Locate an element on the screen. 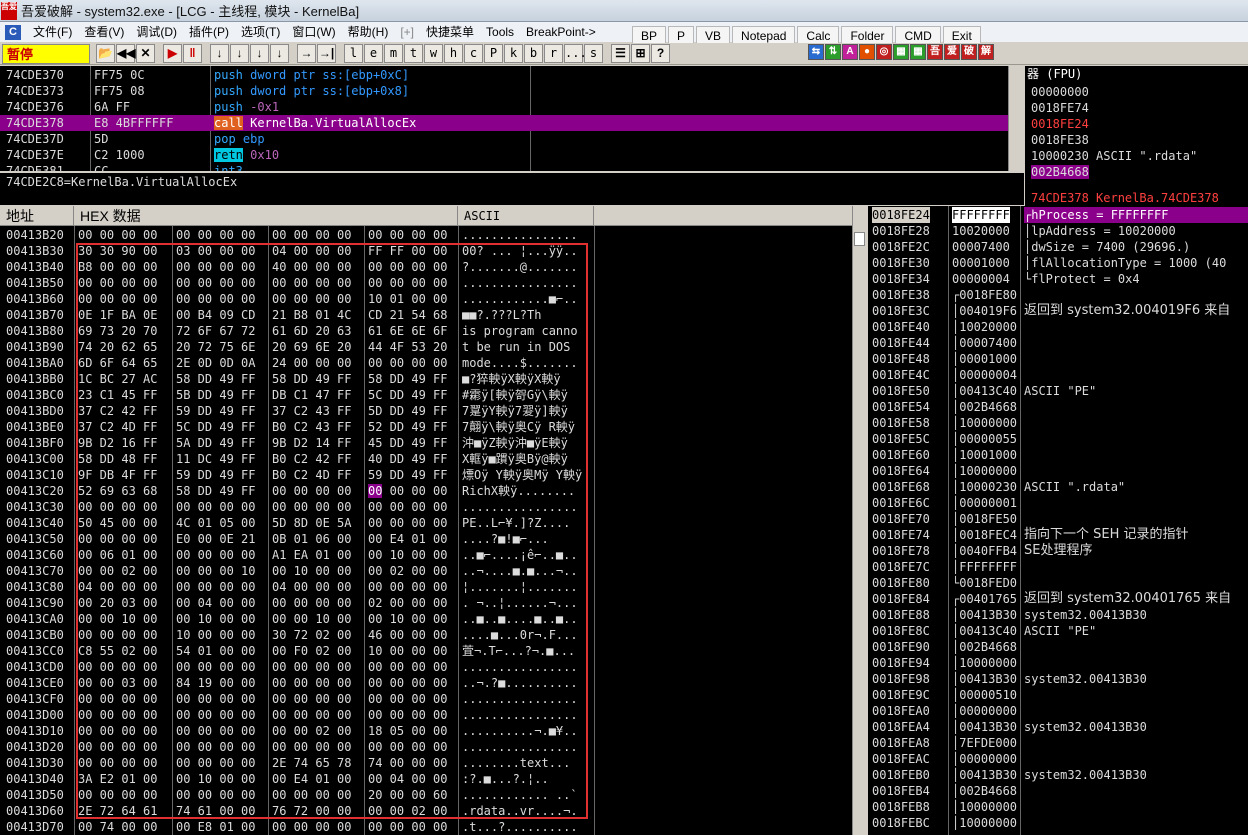 The width and height of the screenshot is (1248, 835). toolbar-button: →| is located at coordinates (326, 53).